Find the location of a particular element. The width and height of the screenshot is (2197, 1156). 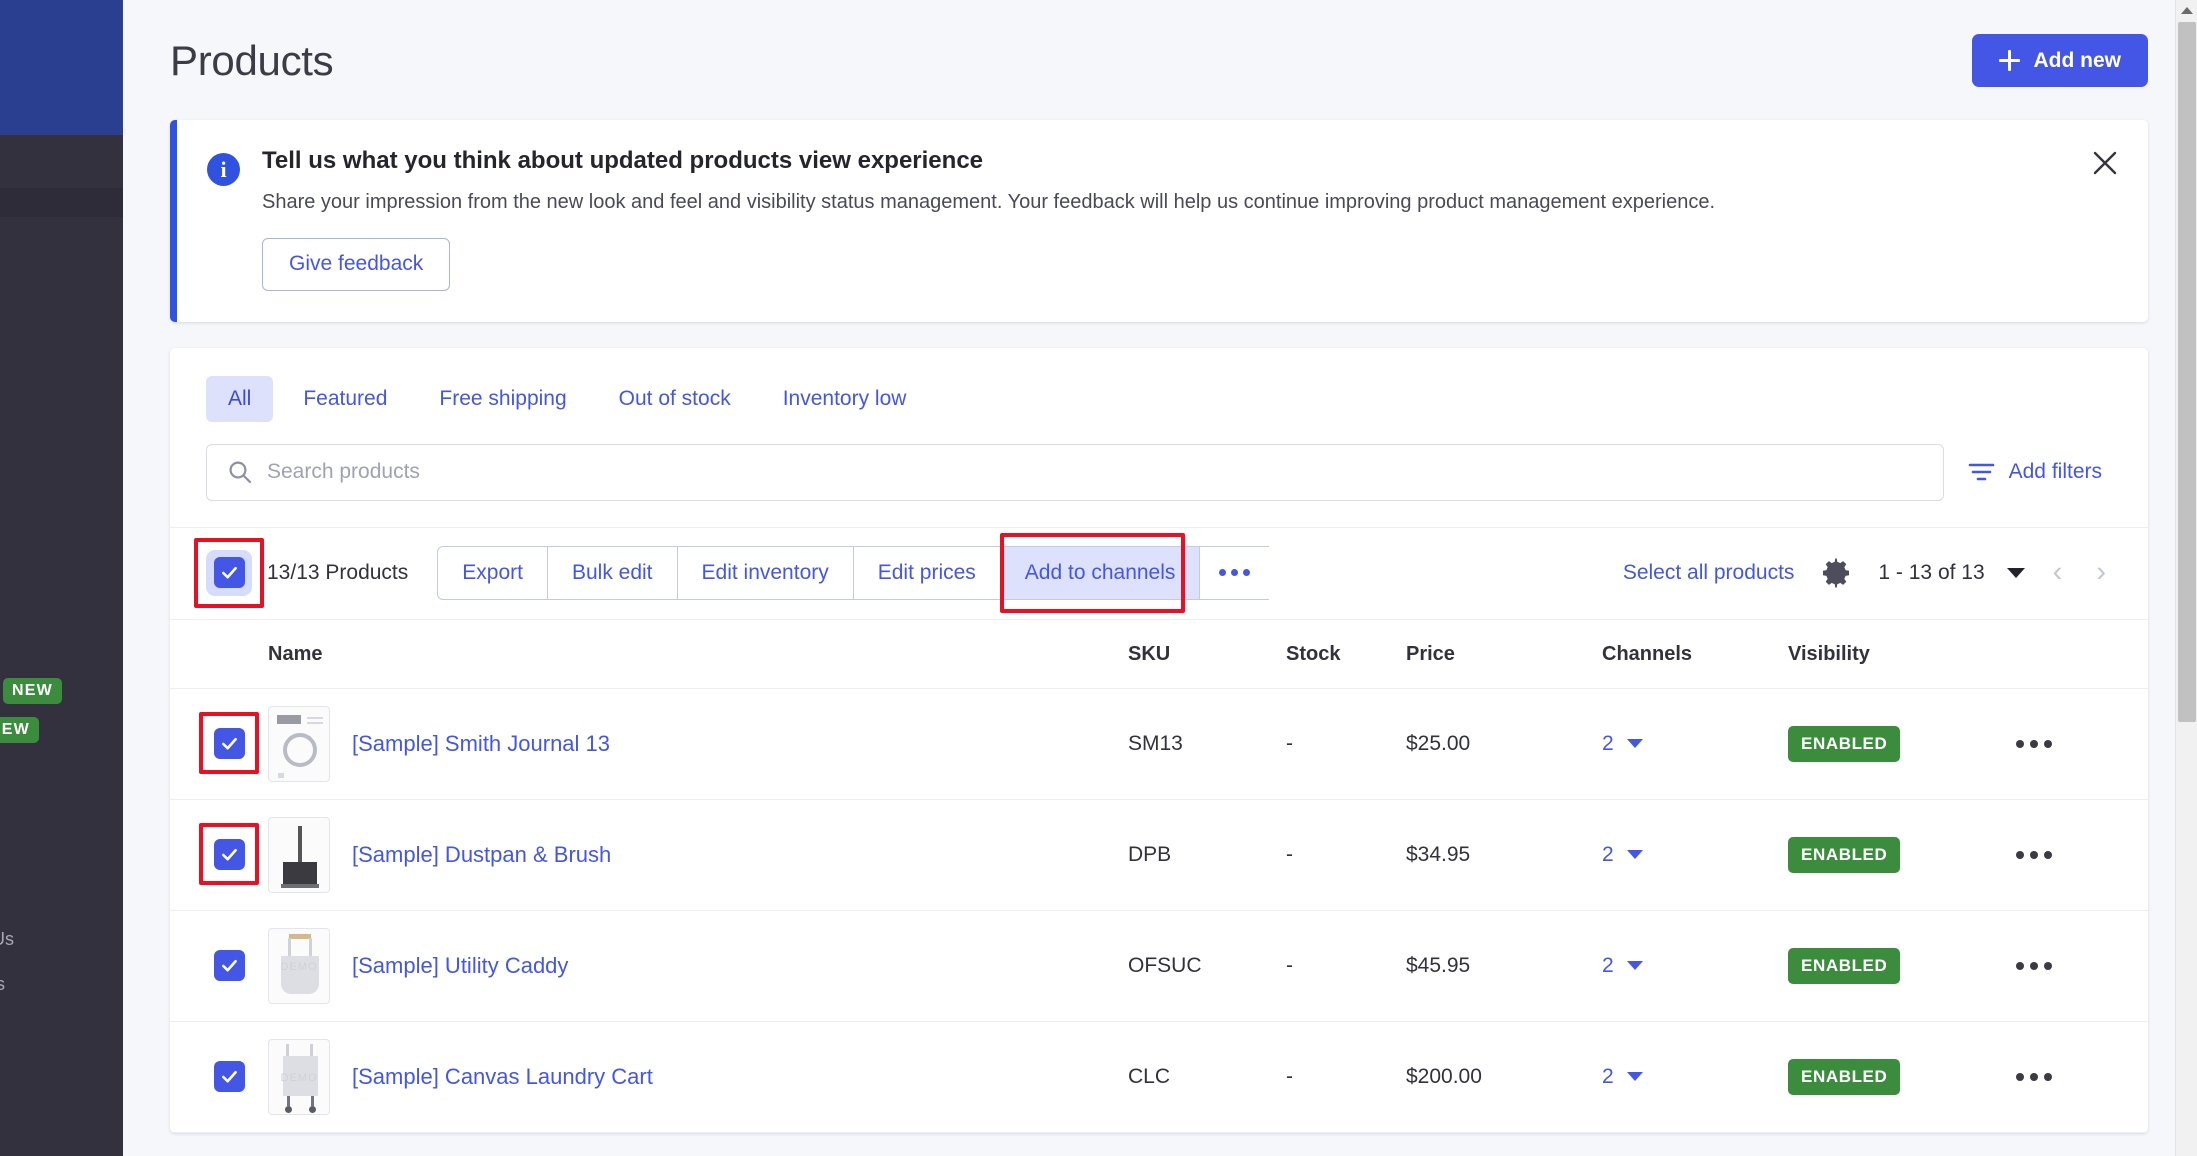

sidebar-footer-item: Us is located at coordinates (7, 939).